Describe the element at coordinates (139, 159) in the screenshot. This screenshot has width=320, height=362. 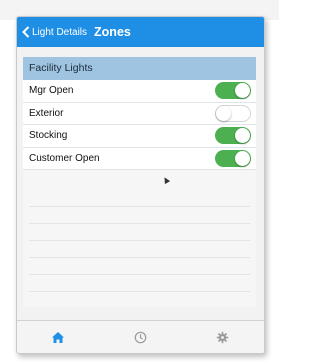
I see `zone-row-customer-open: Customer Open` at that location.